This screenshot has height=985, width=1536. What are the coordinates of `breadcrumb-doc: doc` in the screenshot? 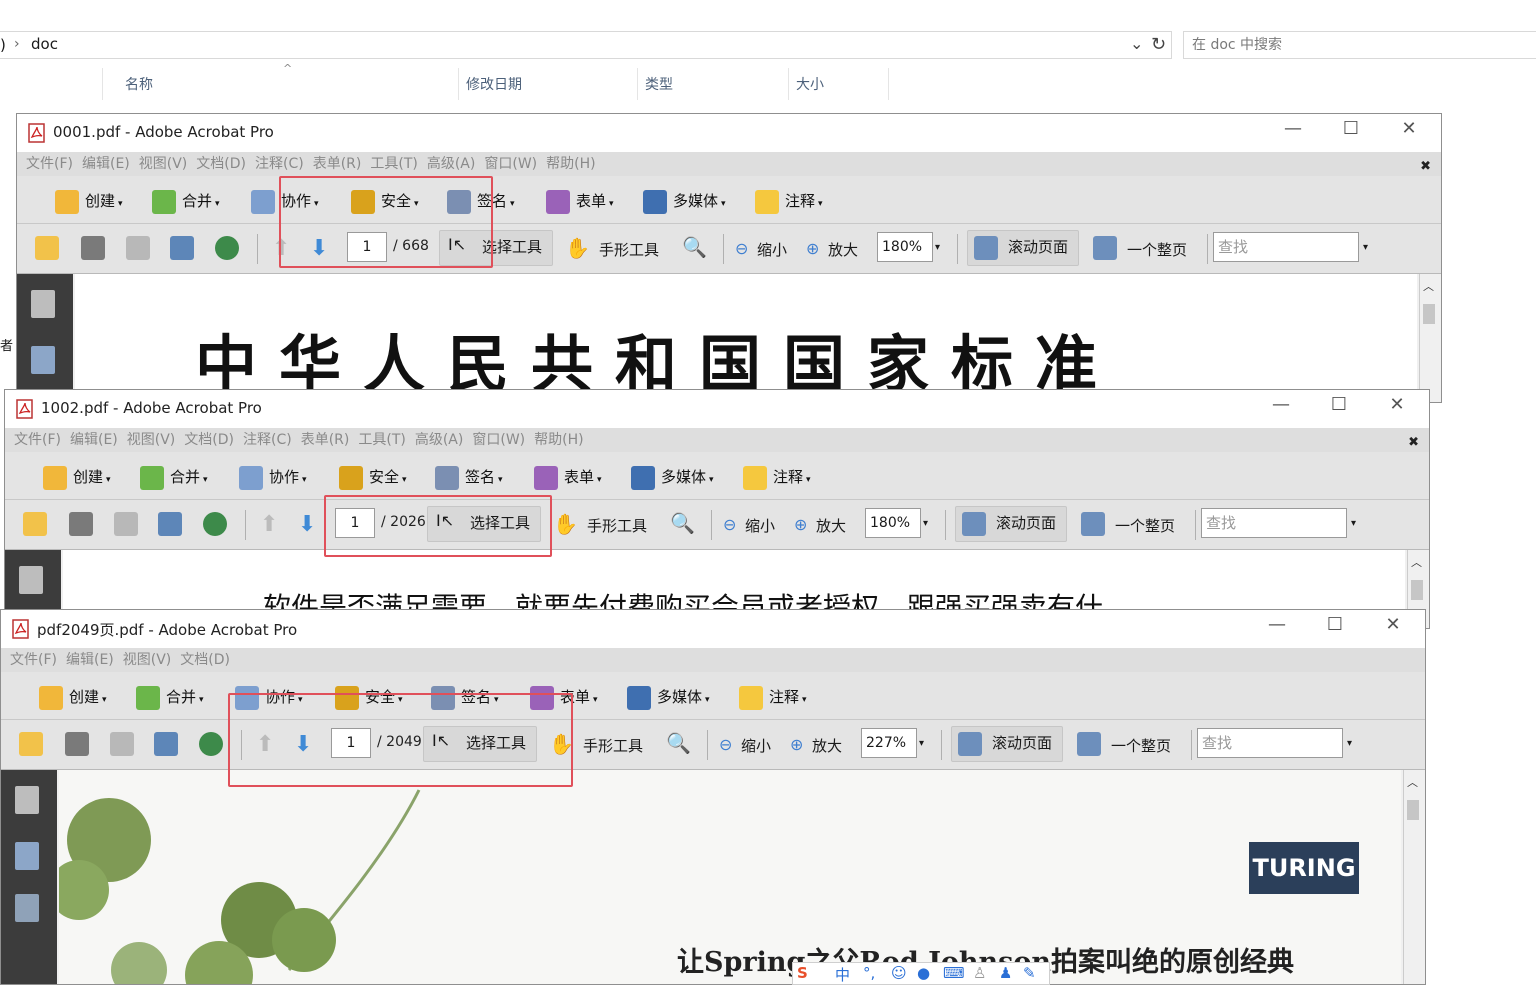 It's located at (44, 44).